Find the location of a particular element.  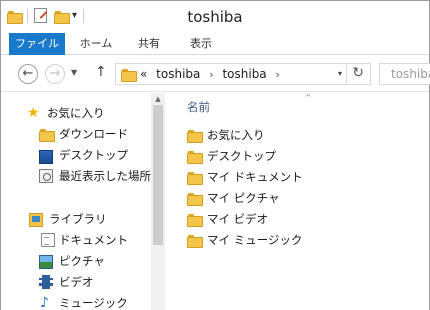

address-bar: « toshiba › toshiba › ▾ ↻ is located at coordinates (243, 74).